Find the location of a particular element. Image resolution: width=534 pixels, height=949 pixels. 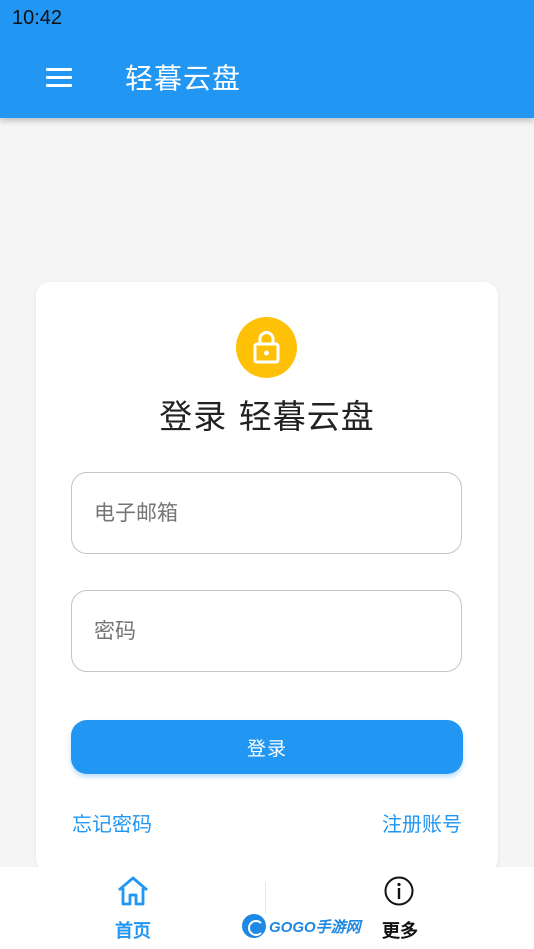

password-field is located at coordinates (266, 631).